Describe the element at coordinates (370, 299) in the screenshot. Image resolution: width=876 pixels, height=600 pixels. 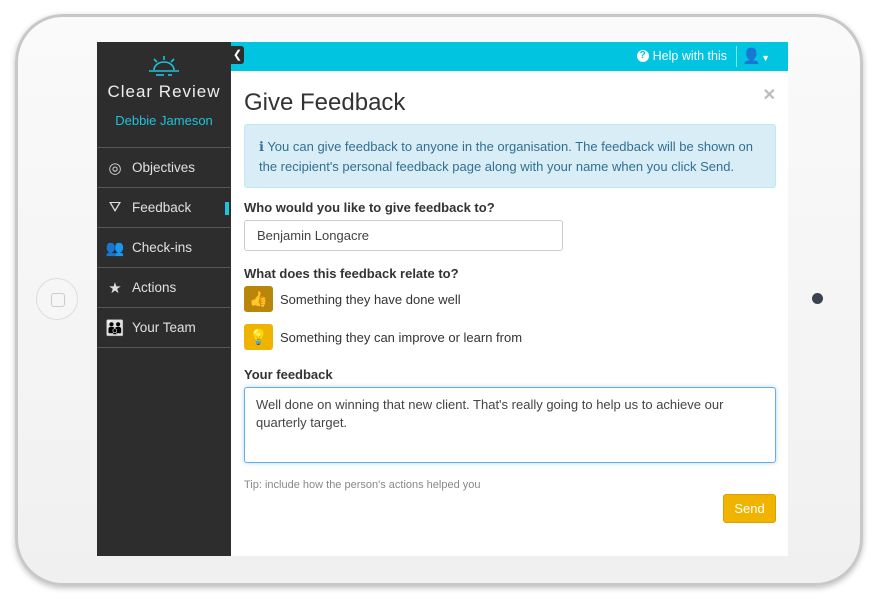
I see `option-label: Something they have done well` at that location.